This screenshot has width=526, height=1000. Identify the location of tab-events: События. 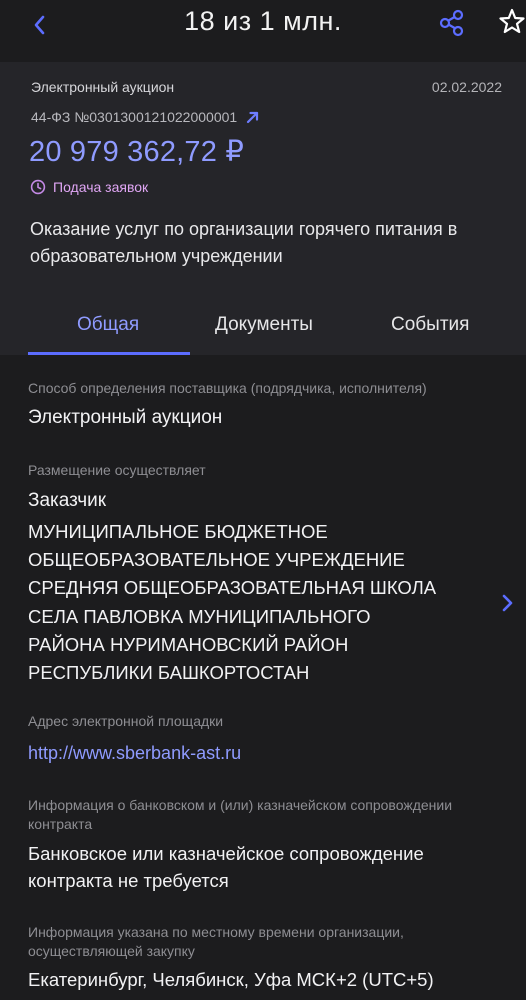
(430, 325).